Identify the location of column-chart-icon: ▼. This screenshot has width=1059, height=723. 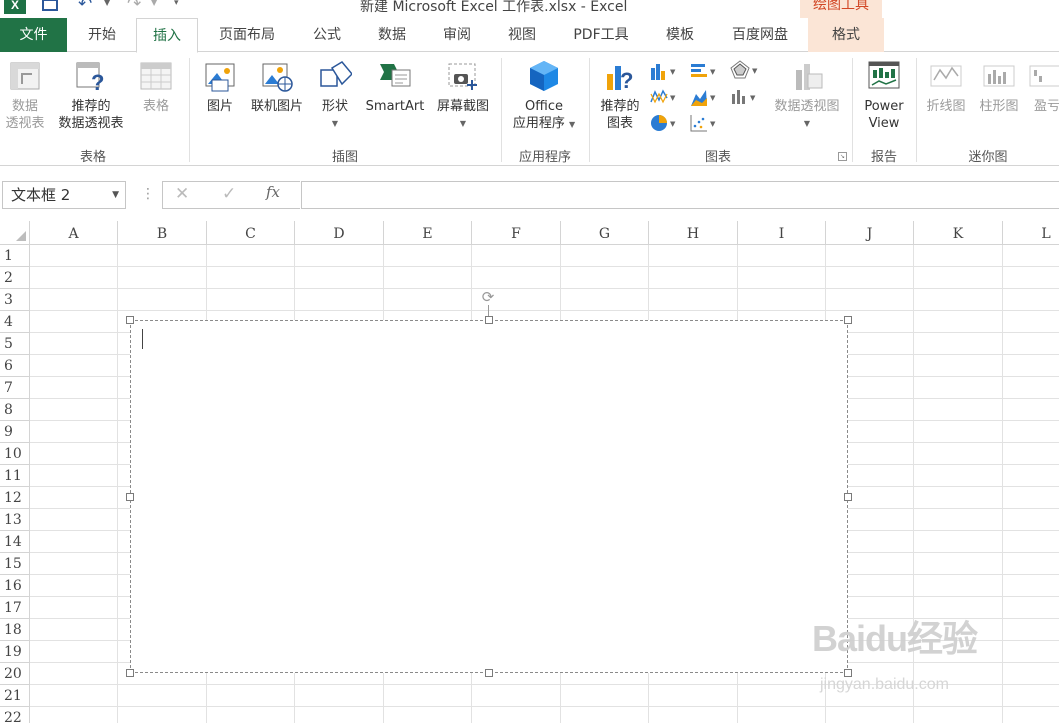
(661, 71).